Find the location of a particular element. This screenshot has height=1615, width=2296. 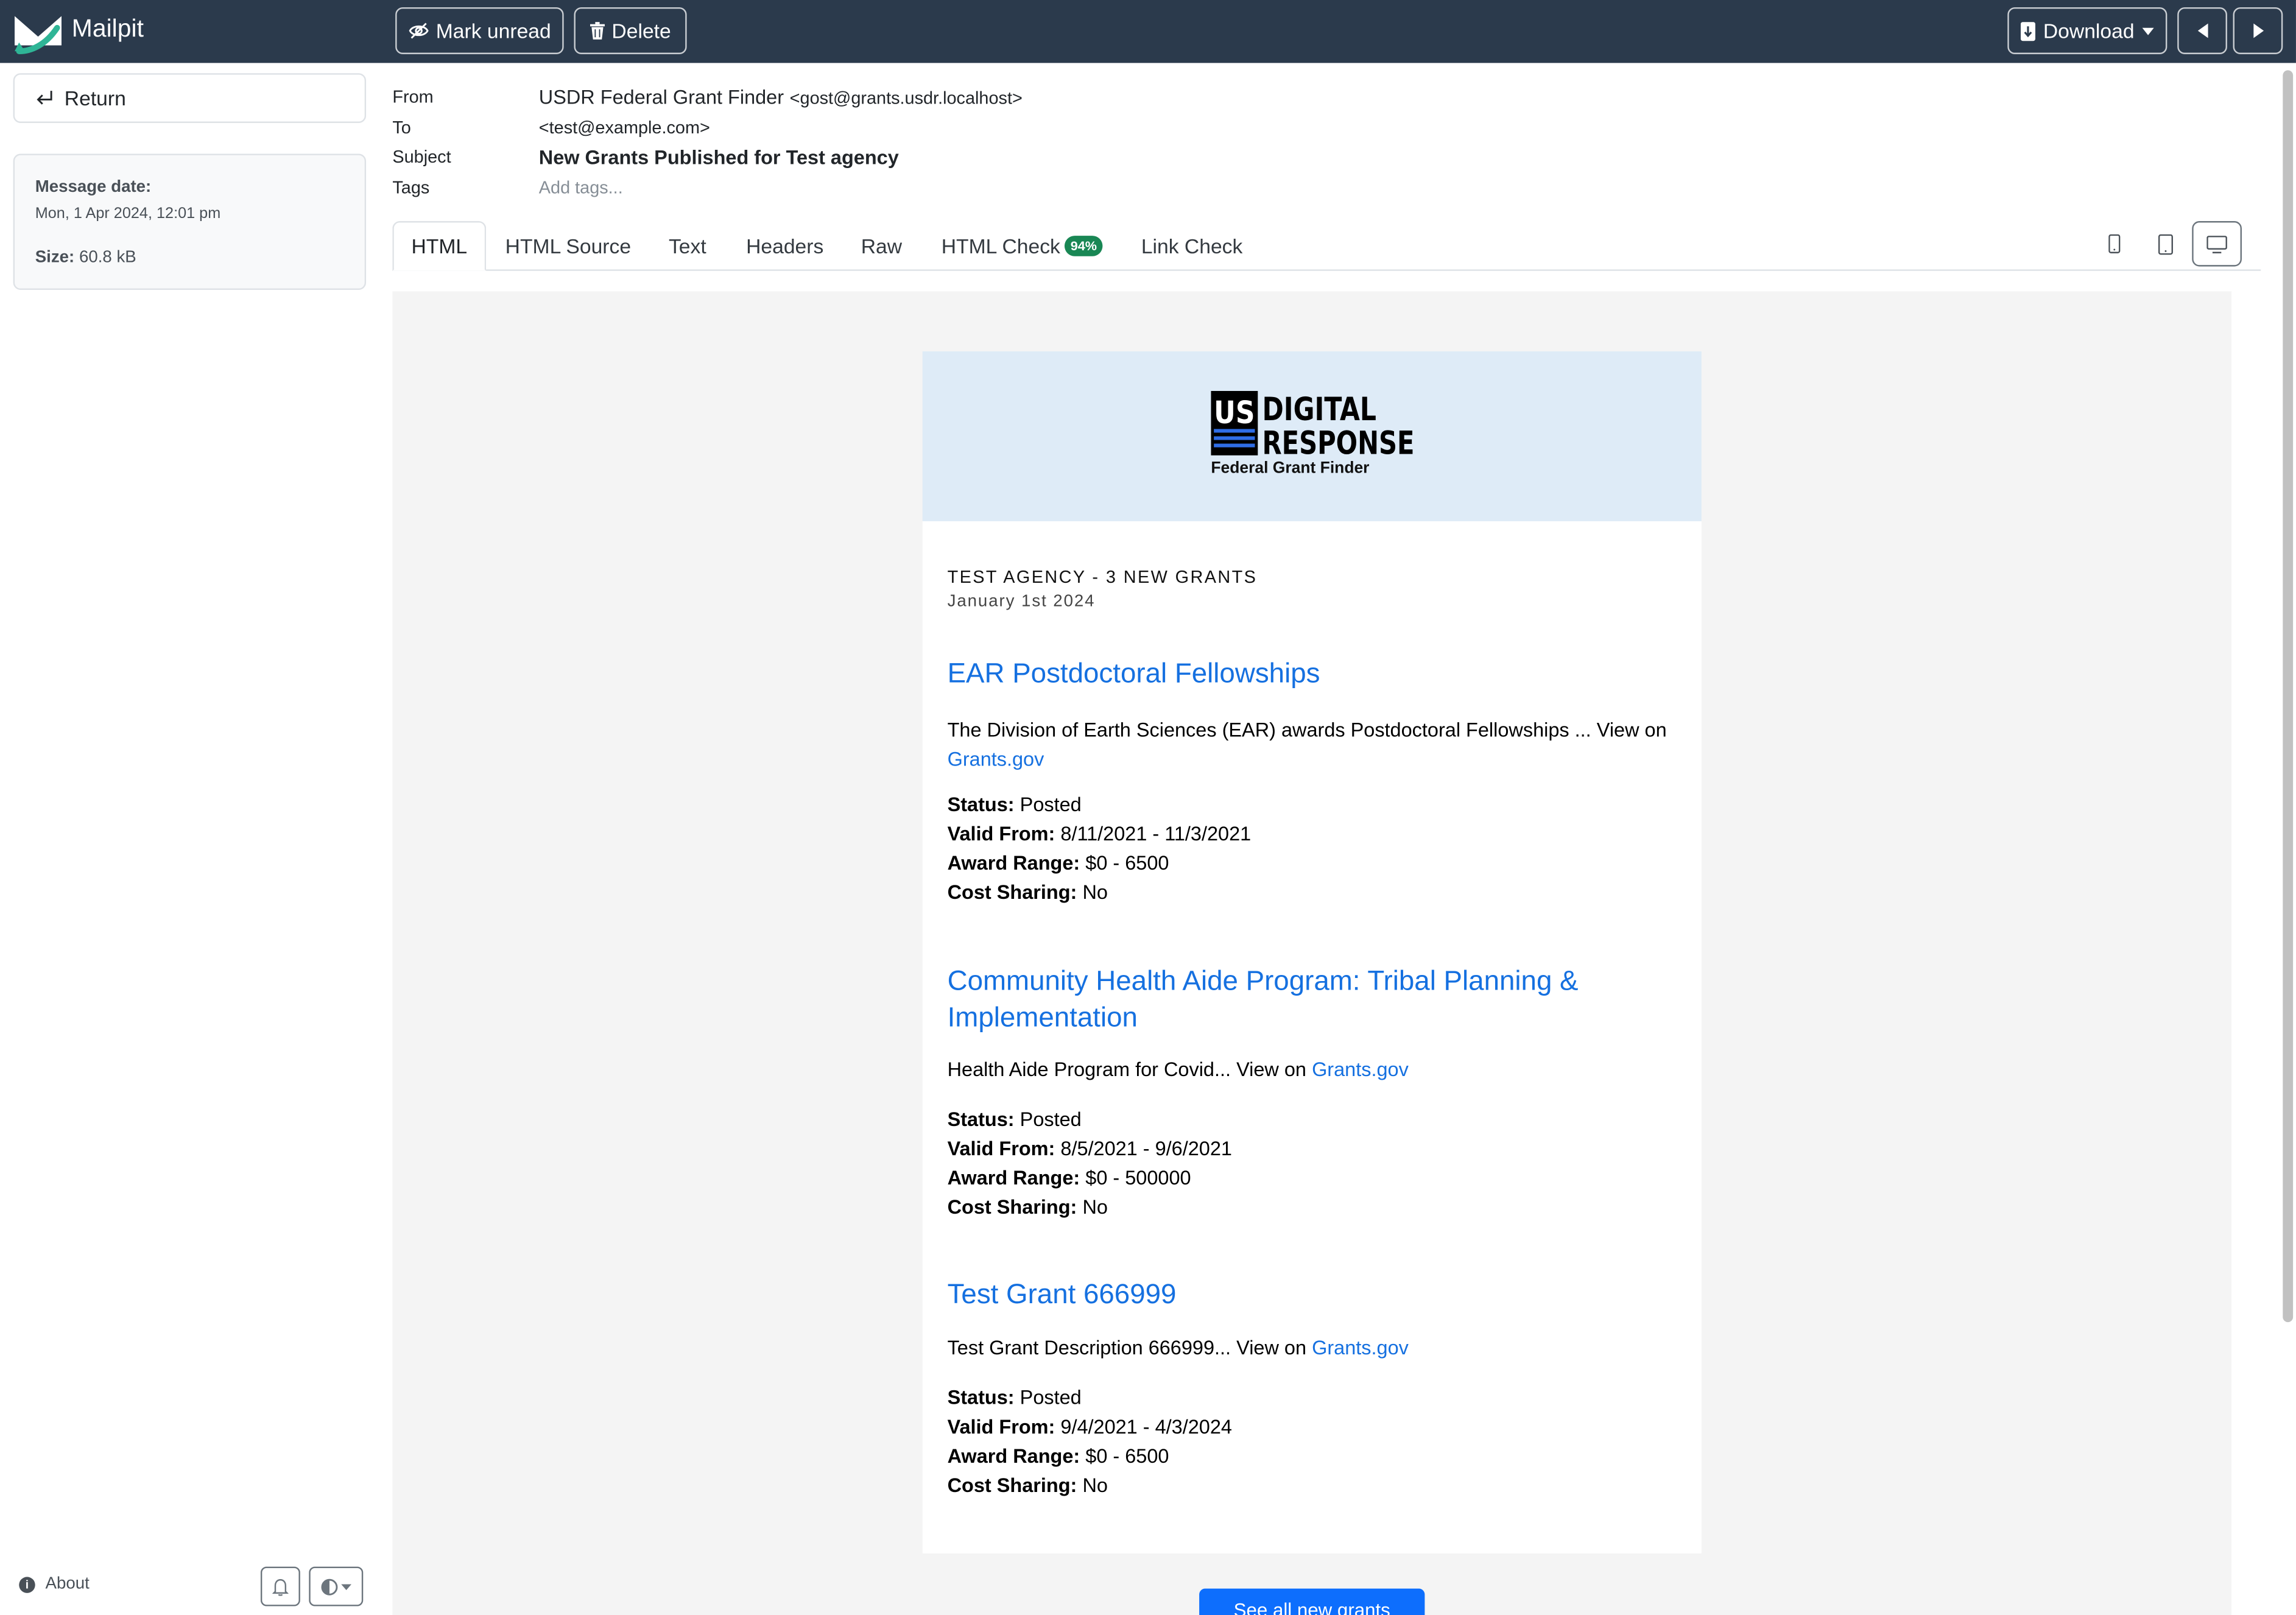

message-size: Size: 60.8 kB is located at coordinates (85, 258).